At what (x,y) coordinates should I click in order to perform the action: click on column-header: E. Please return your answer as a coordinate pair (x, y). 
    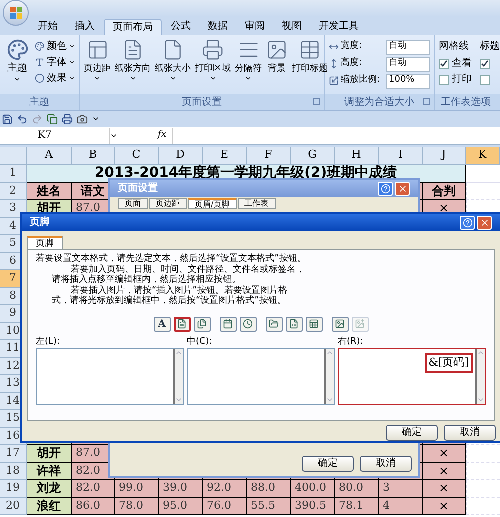
    Looking at the image, I should click on (225, 156).